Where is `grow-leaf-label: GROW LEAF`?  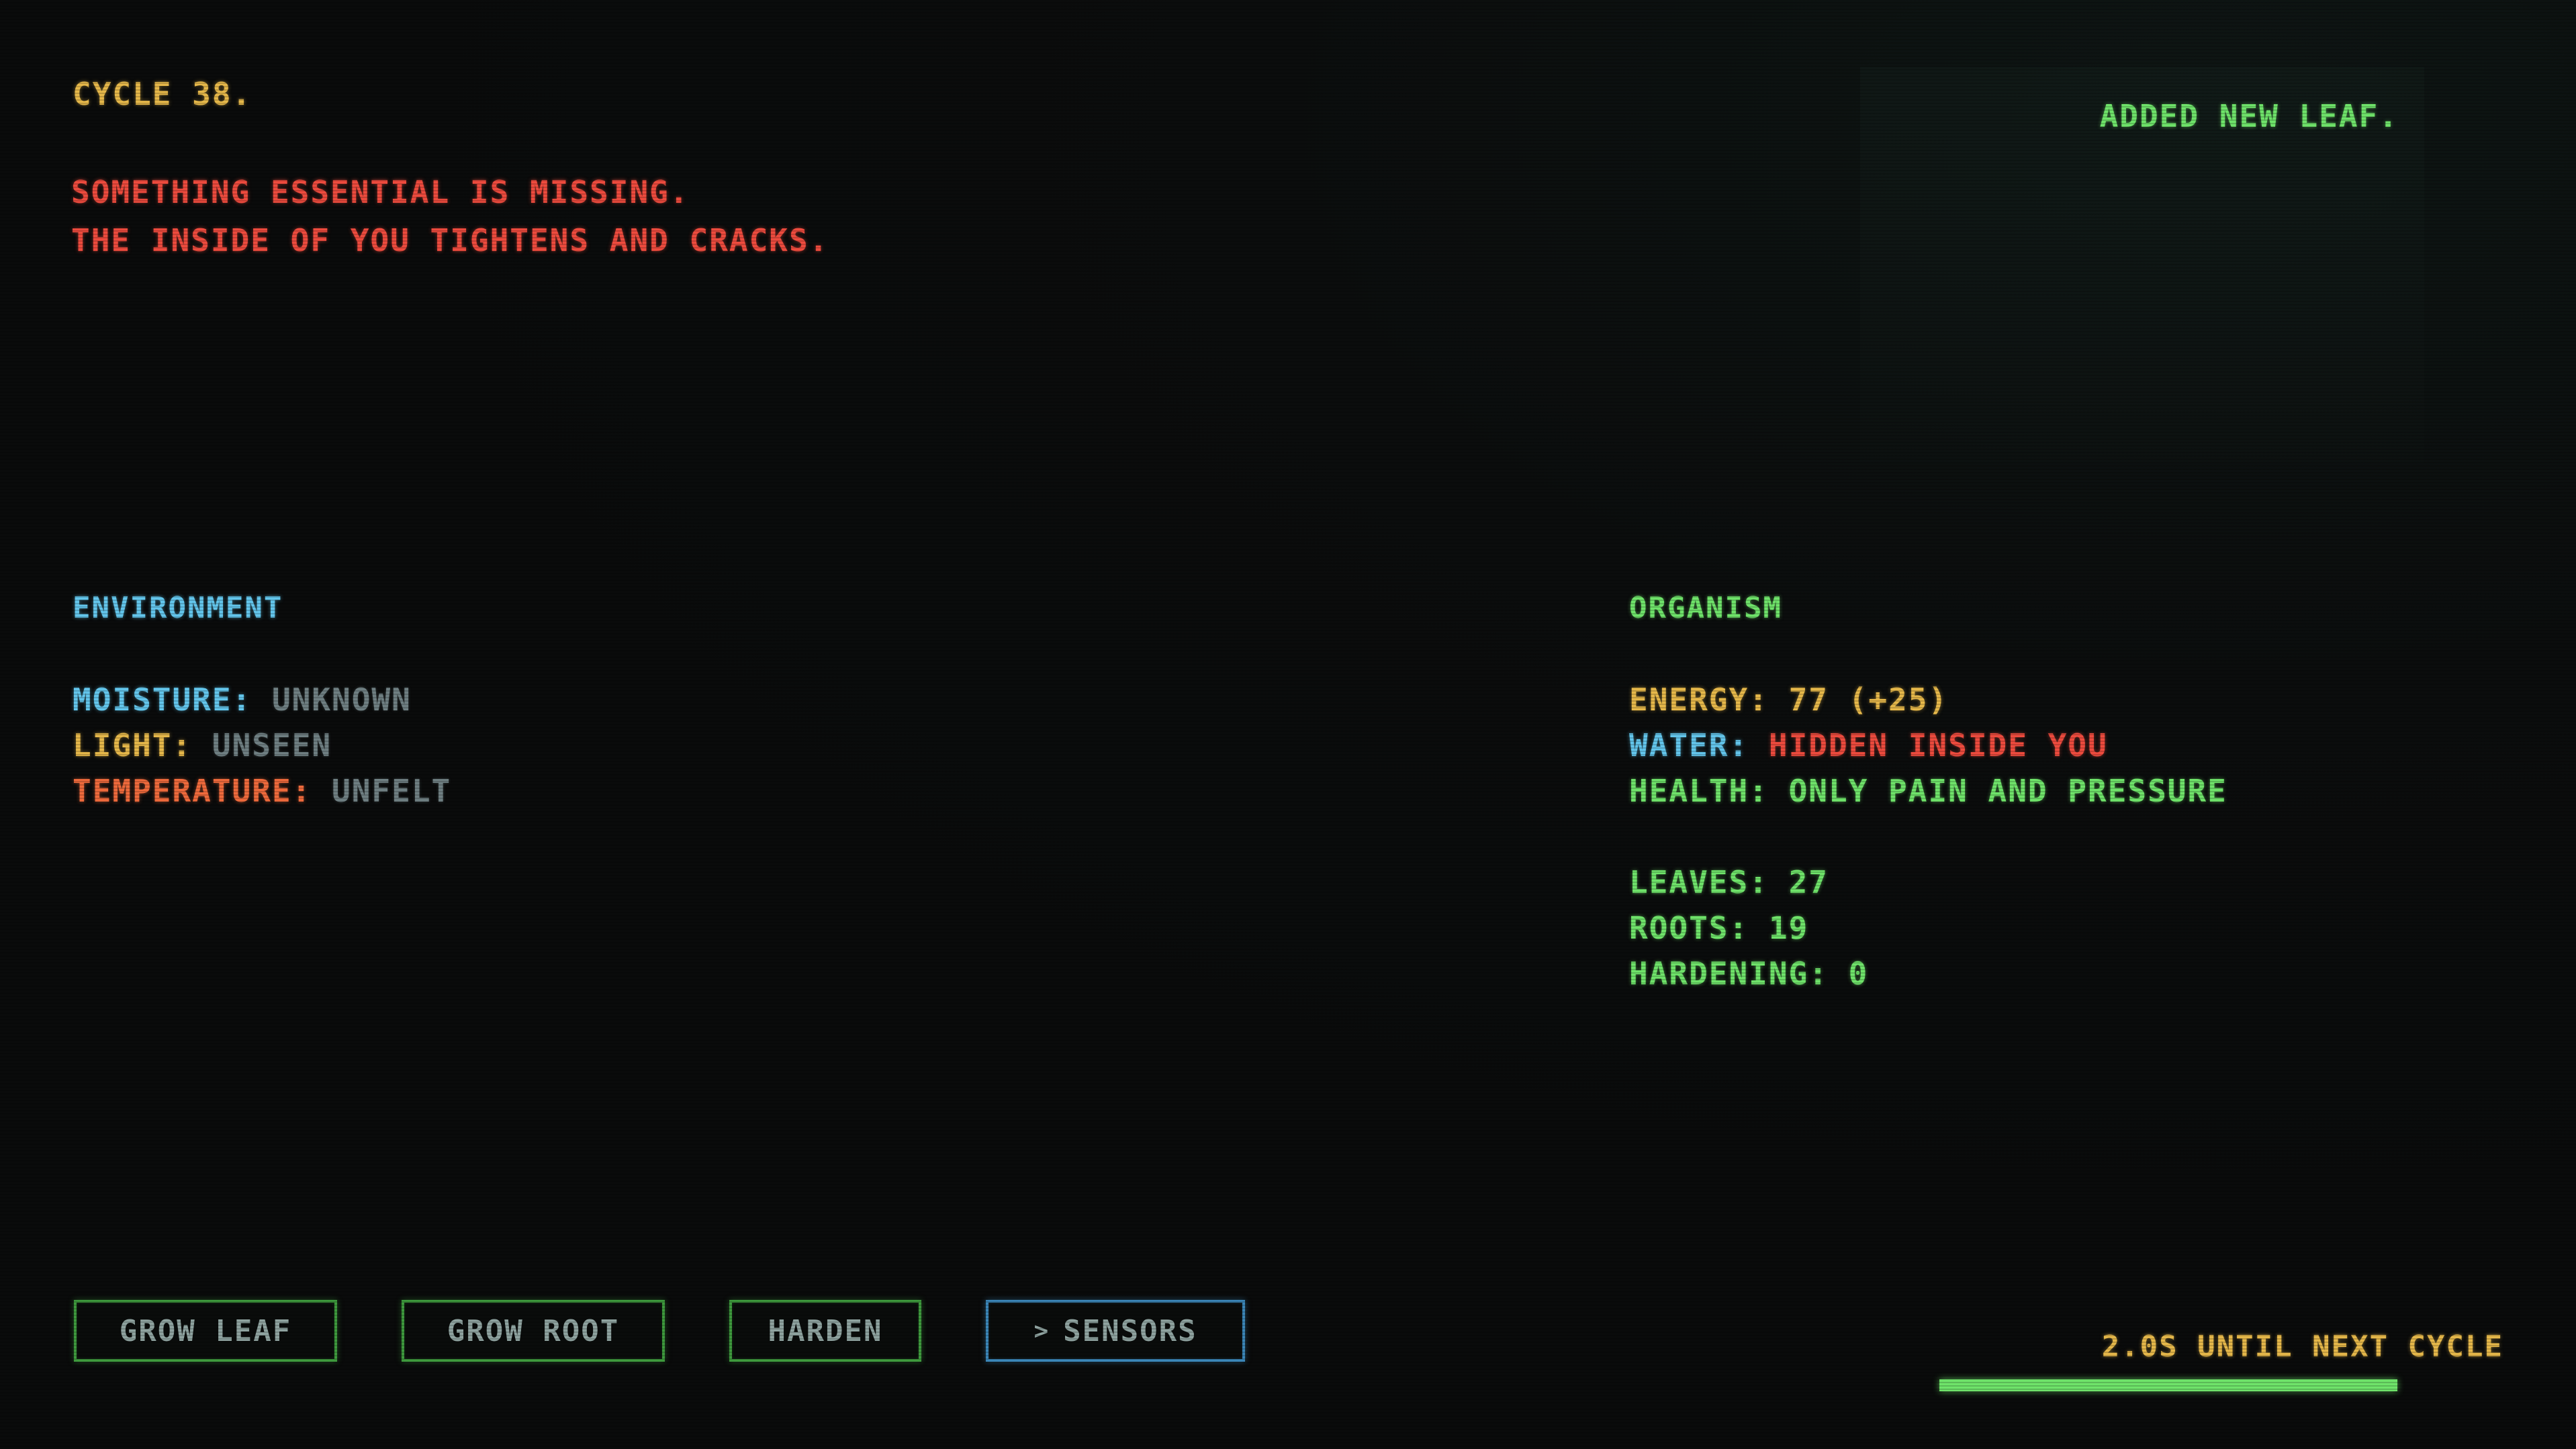
grow-leaf-label: GROW LEAF is located at coordinates (205, 1331).